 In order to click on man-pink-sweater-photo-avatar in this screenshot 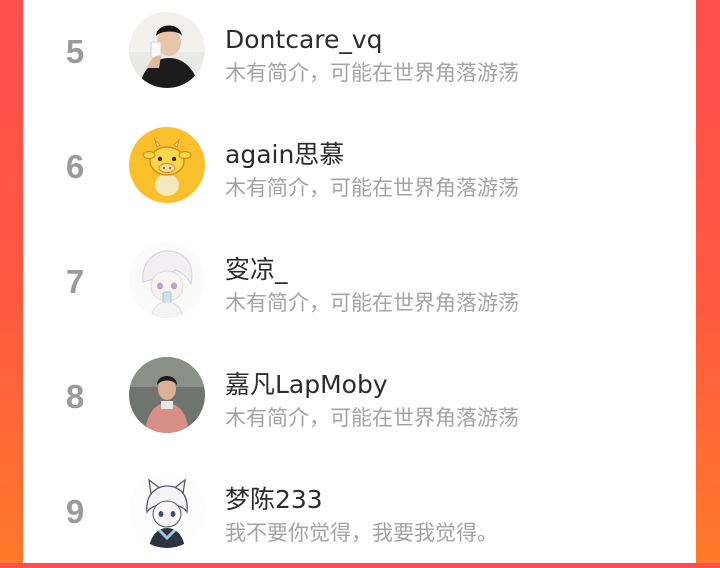, I will do `click(167, 395)`.